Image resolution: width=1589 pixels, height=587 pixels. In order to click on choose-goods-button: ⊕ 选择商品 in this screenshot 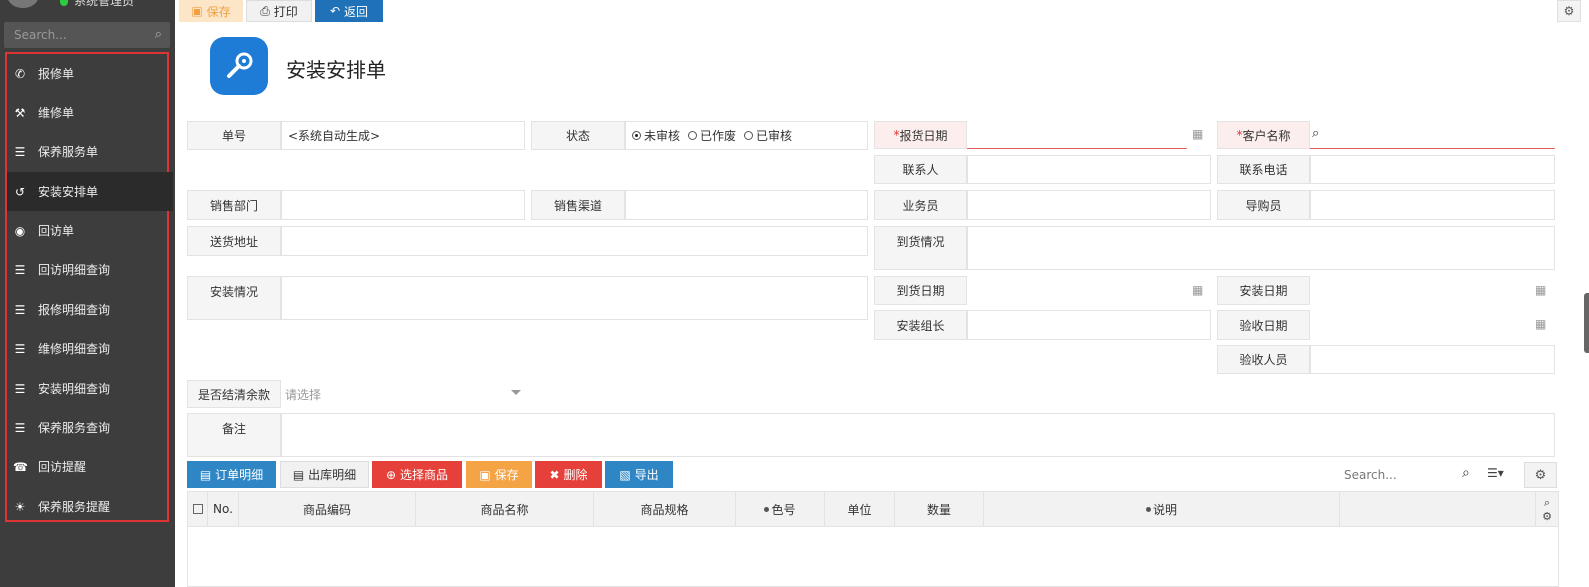, I will do `click(417, 474)`.